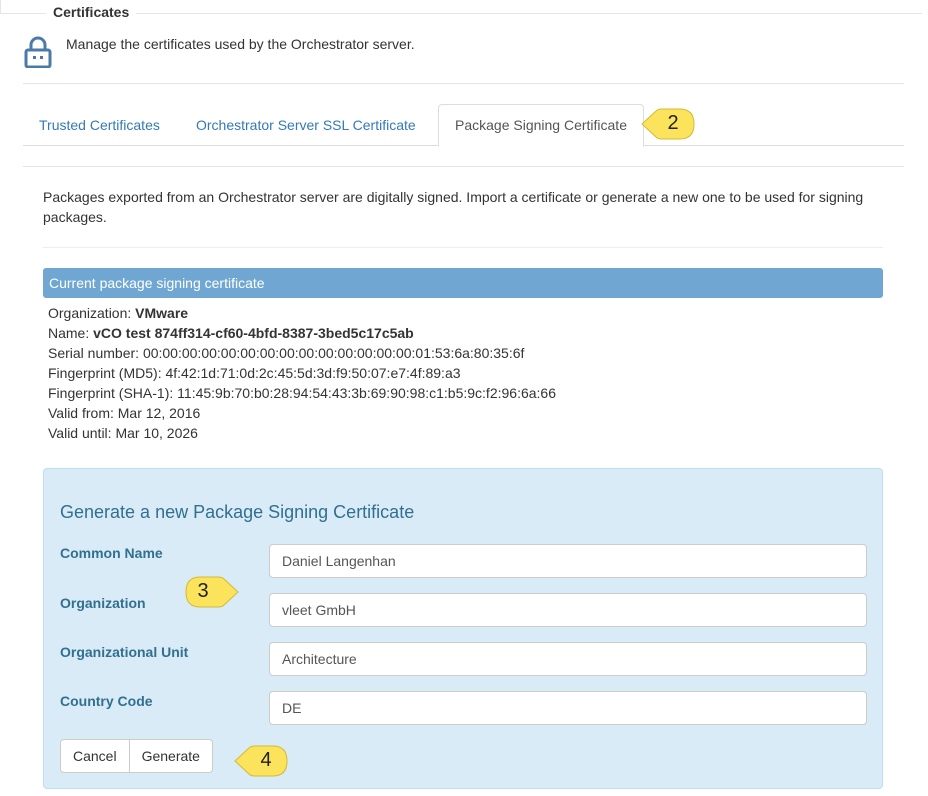 The width and height of the screenshot is (928, 796). I want to click on organization-label: Organization:, so click(90, 313).